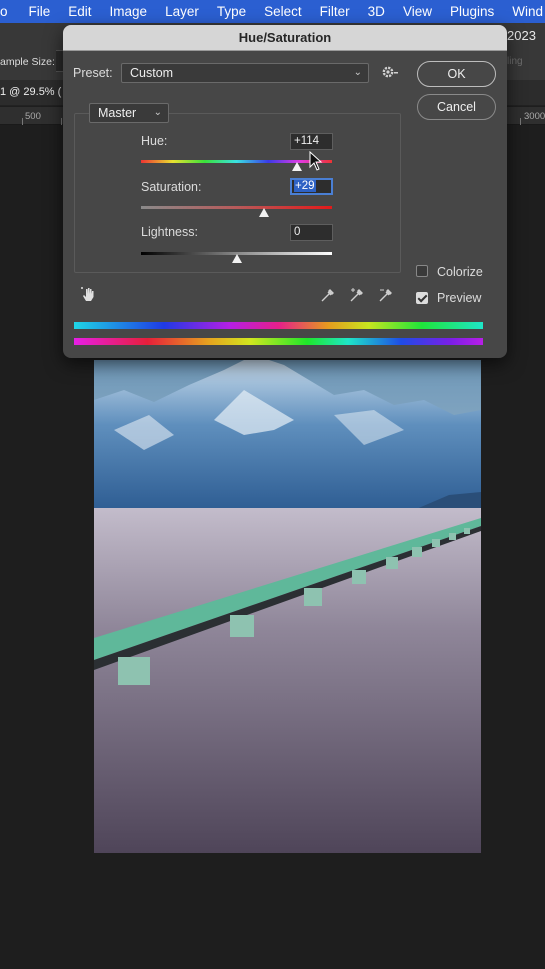  What do you see at coordinates (296, 166) in the screenshot?
I see `hue-slider-thumb` at bounding box center [296, 166].